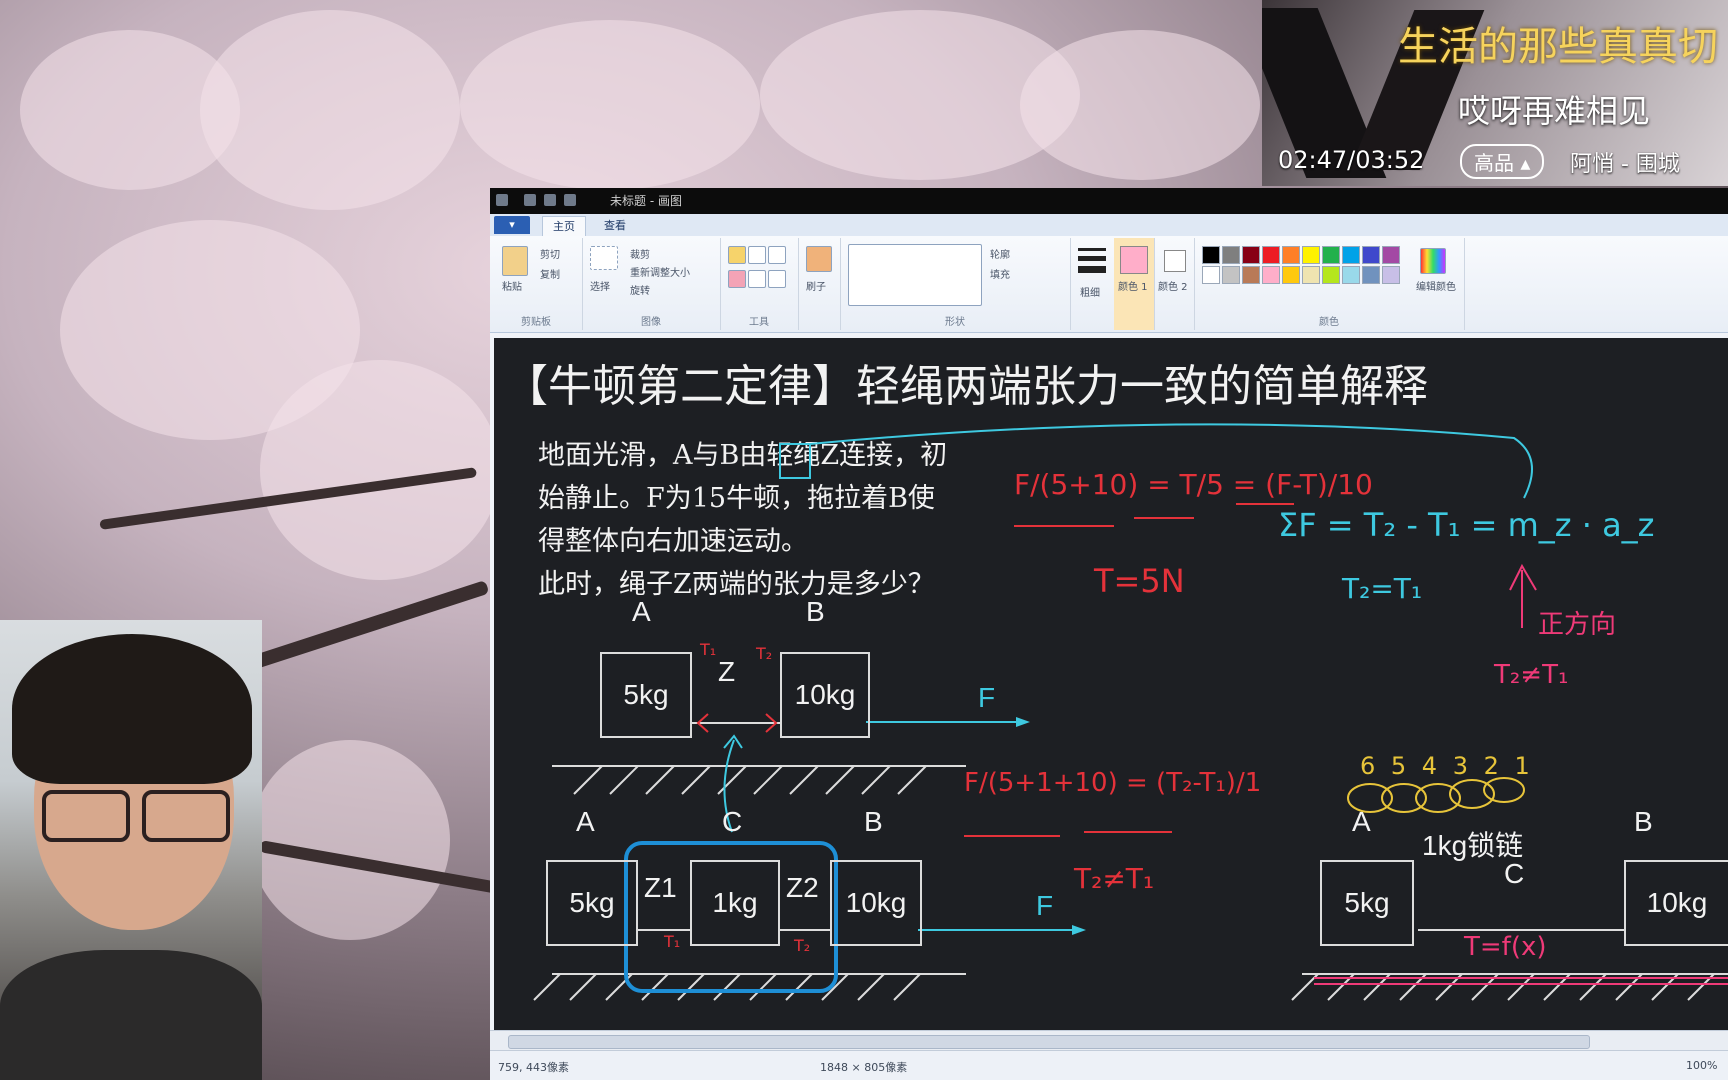 The image size is (1728, 1080). I want to click on size-button: 粗细, so click(1090, 291).